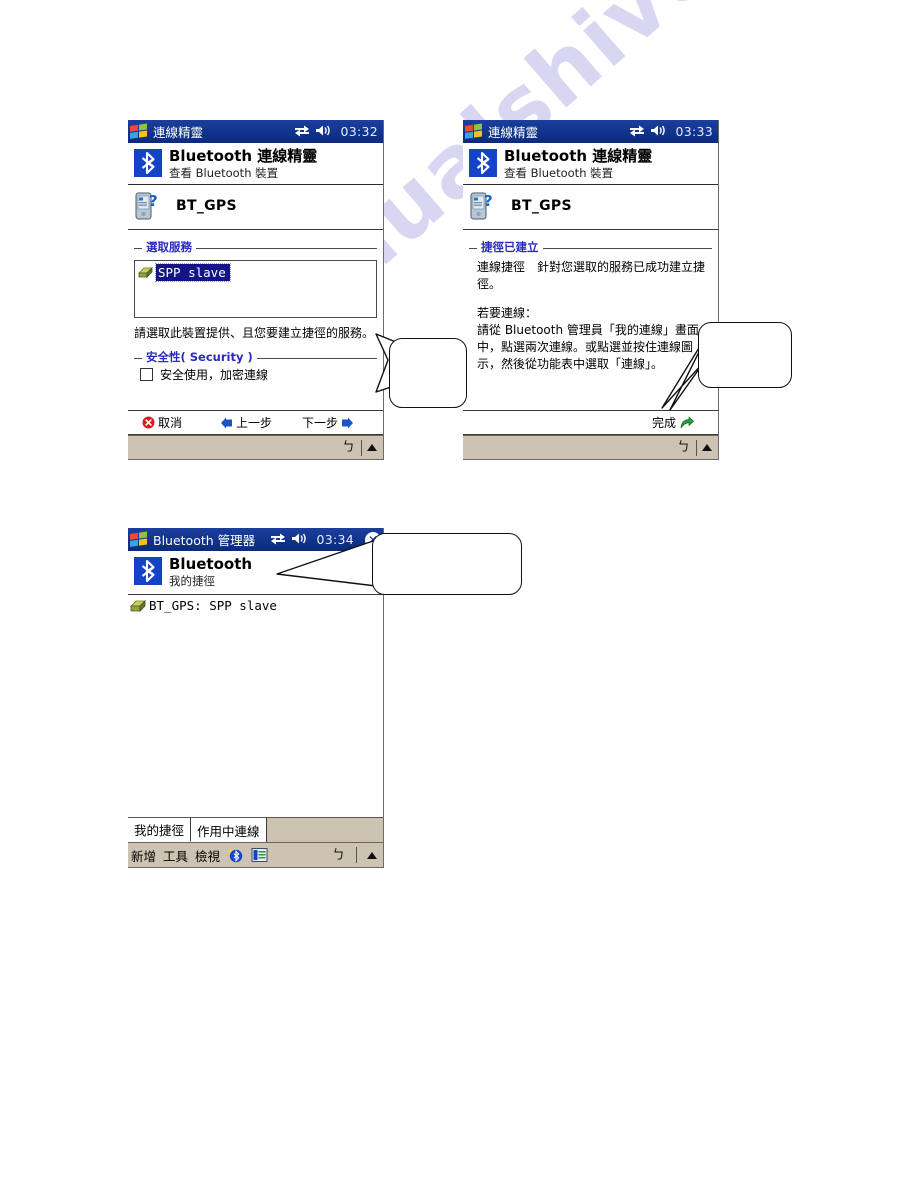 Image resolution: width=918 pixels, height=1188 pixels. I want to click on select-service-group: 選取服務 SPP slave 請選取此裝置提供、且您要建立捷徑的服務。, so click(255, 290).